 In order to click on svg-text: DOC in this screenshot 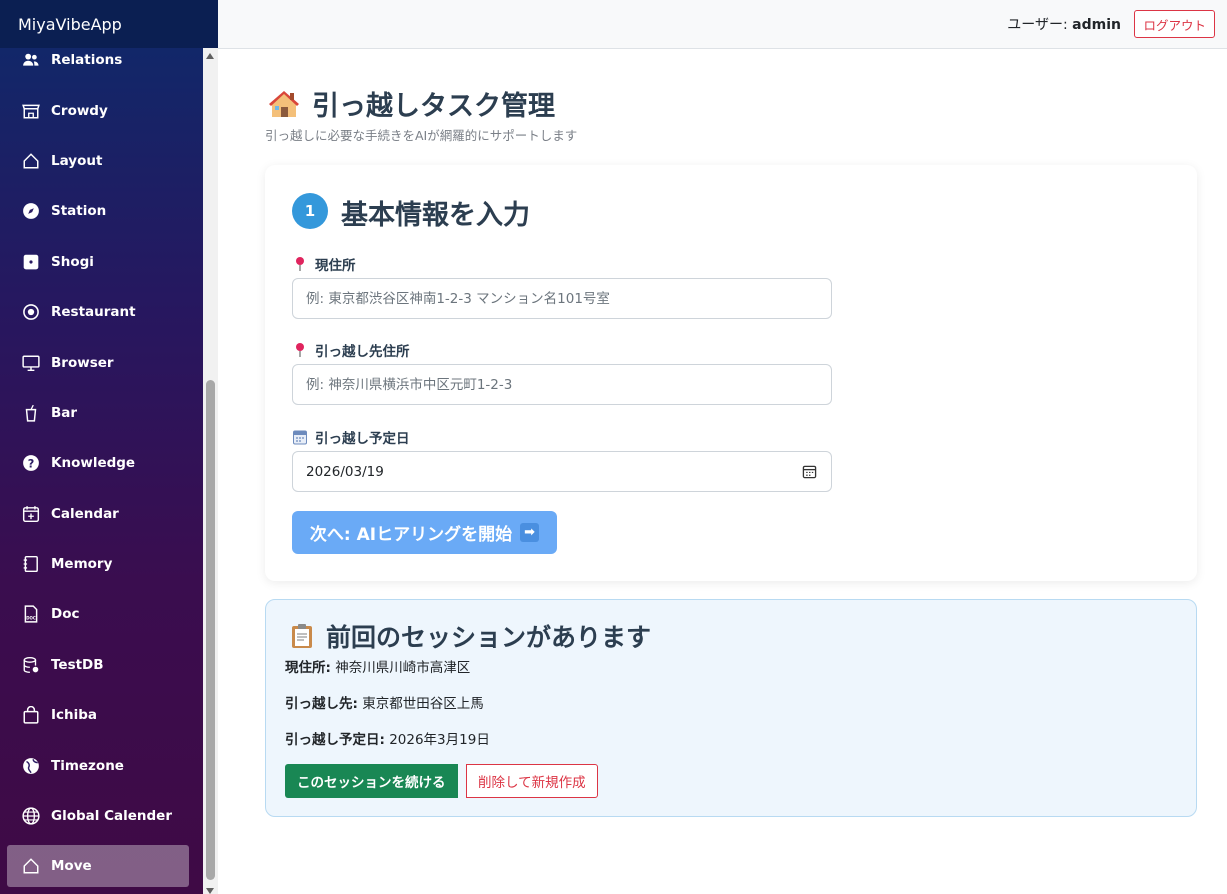, I will do `click(31, 618)`.